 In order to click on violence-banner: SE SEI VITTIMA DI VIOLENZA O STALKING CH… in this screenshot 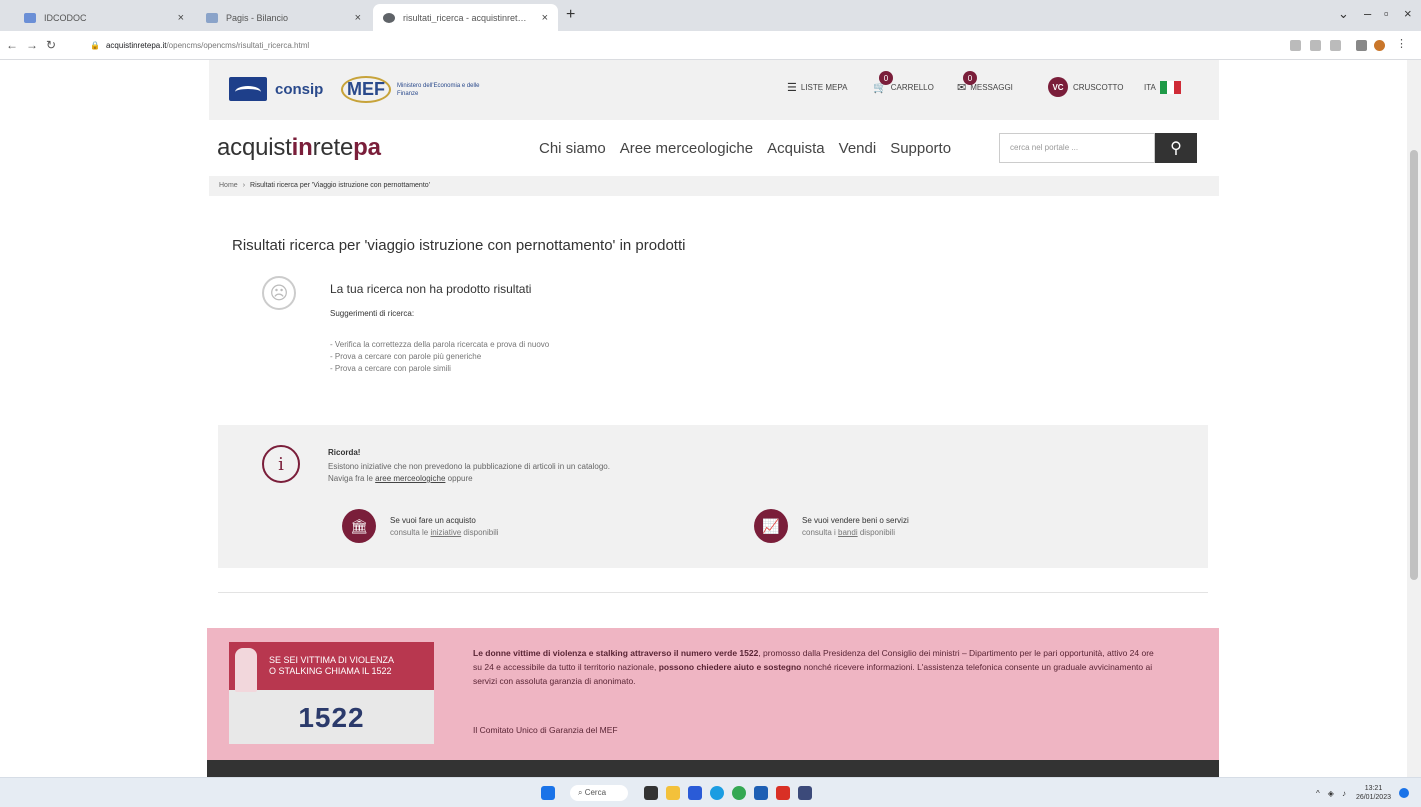, I will do `click(713, 694)`.